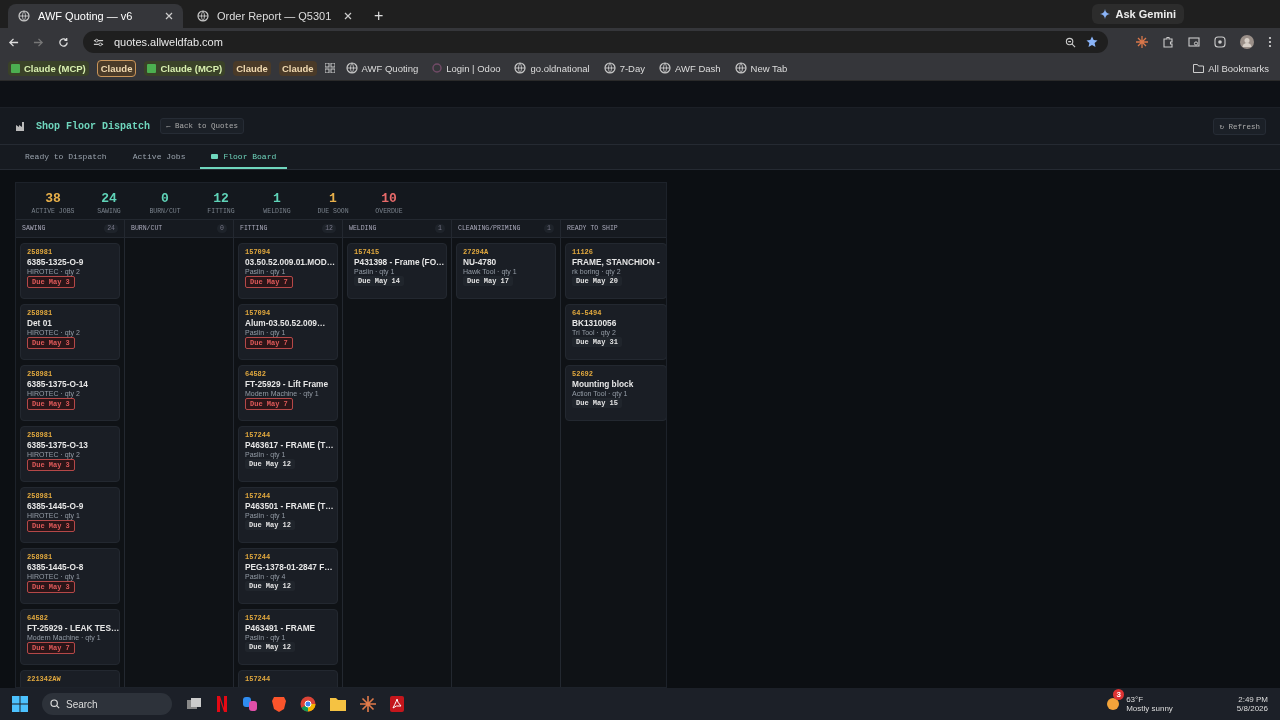 The width and height of the screenshot is (1280, 720). What do you see at coordinates (437, 68) in the screenshot?
I see `ring-icon` at bounding box center [437, 68].